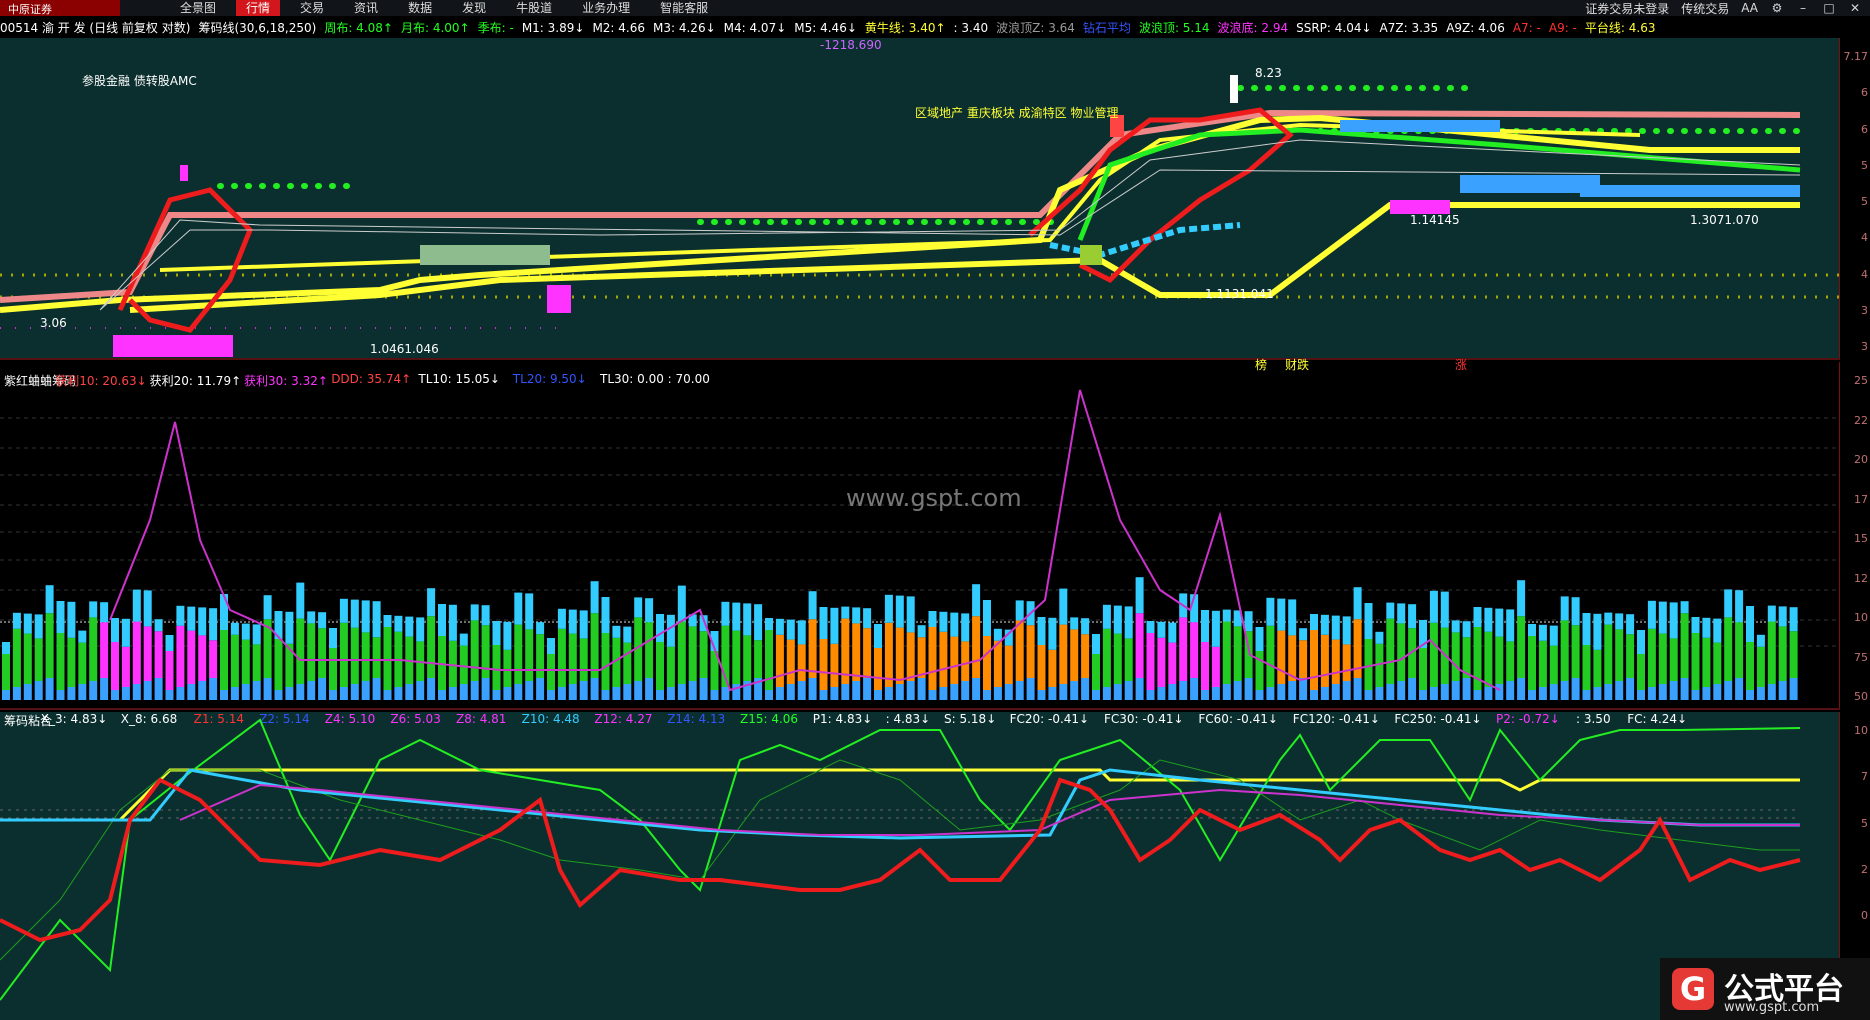  I want to click on profit-bars, so click(900, 638).